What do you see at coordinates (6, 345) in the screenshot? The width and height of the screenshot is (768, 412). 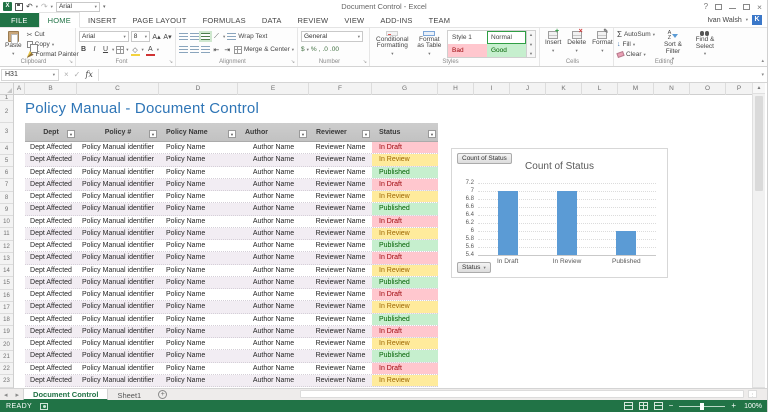 I see `row-header-20: 20` at bounding box center [6, 345].